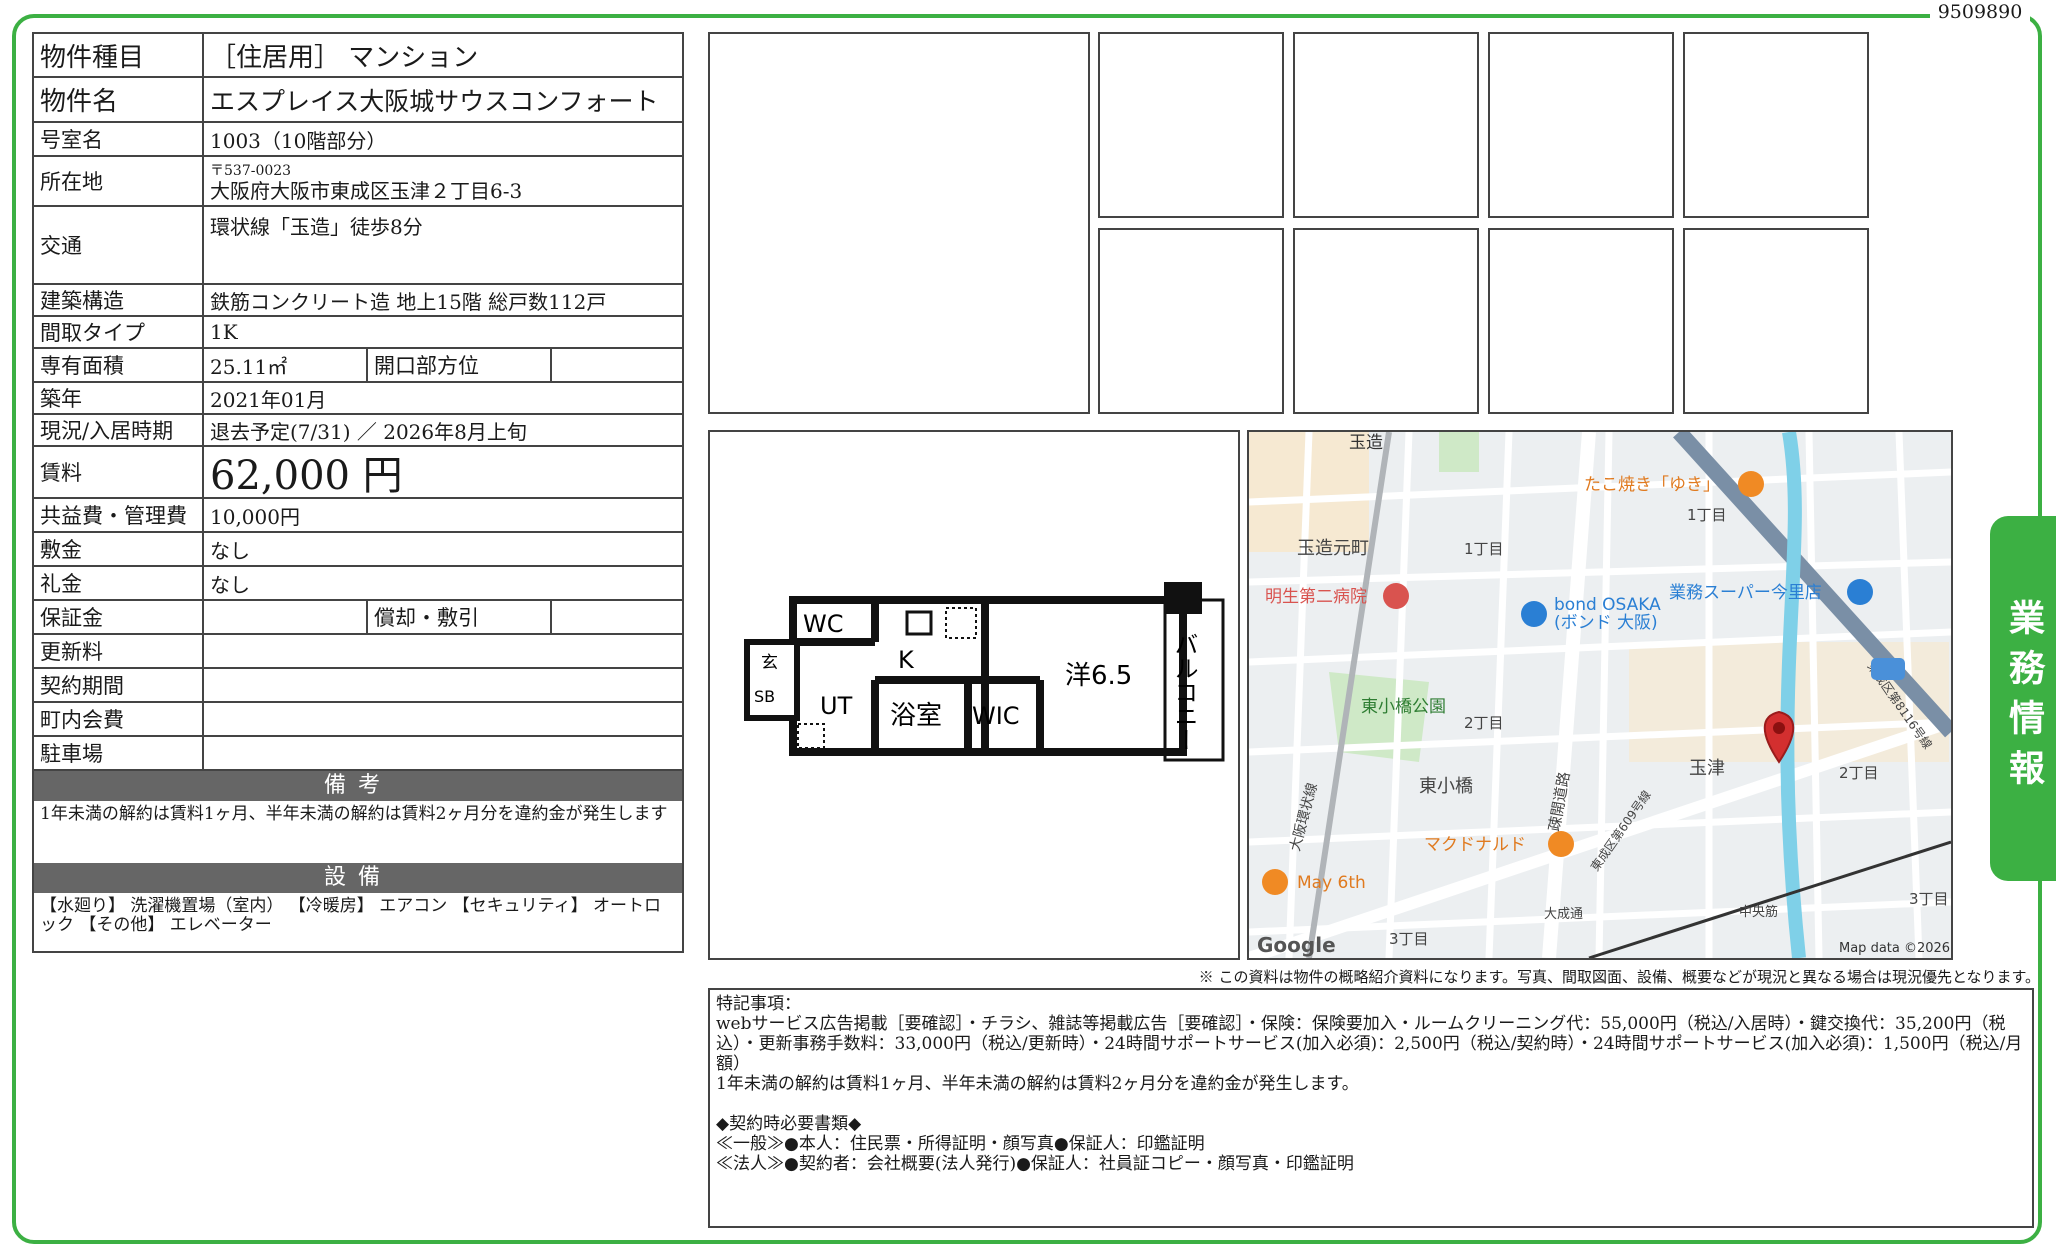 The image size is (2056, 1244). I want to click on row-area: 専有面積 25.11㎡ 開口部方位, so click(358, 366).